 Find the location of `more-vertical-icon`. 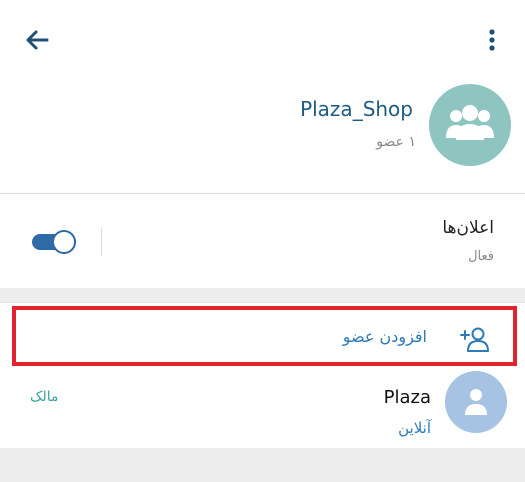

more-vertical-icon is located at coordinates (492, 40).